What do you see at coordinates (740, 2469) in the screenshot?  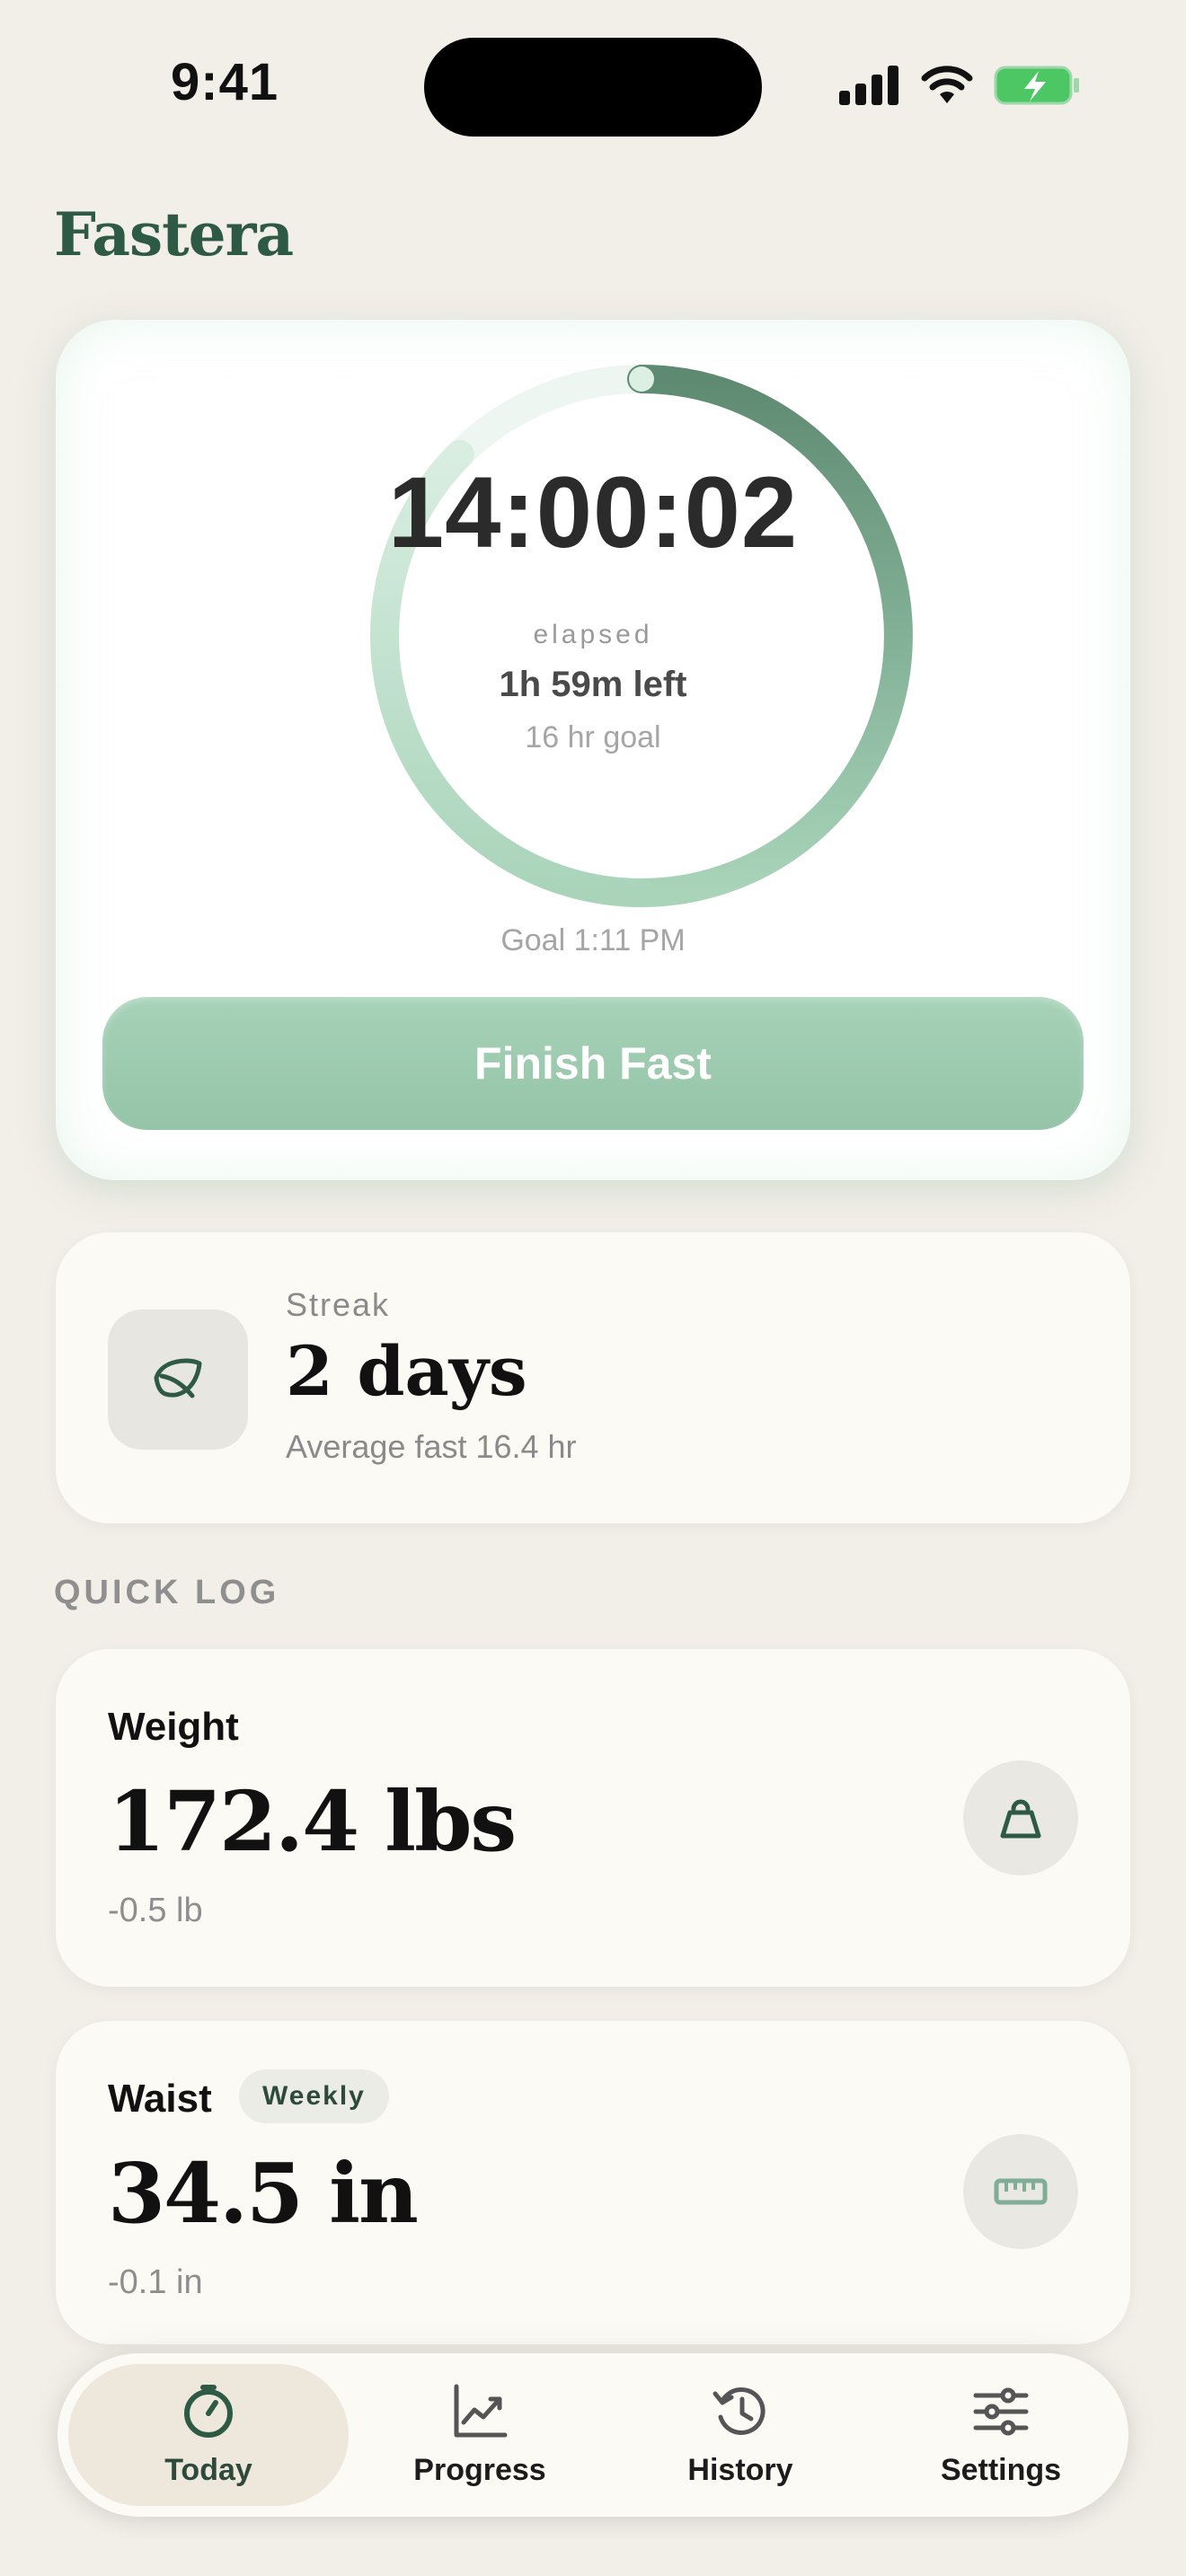 I see `tab-history-label: History` at bounding box center [740, 2469].